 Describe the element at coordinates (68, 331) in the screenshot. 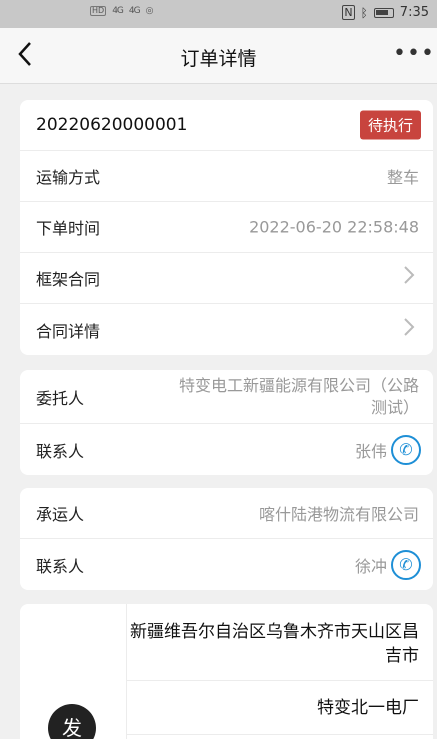

I see `contract-details-label: 合同详情` at that location.